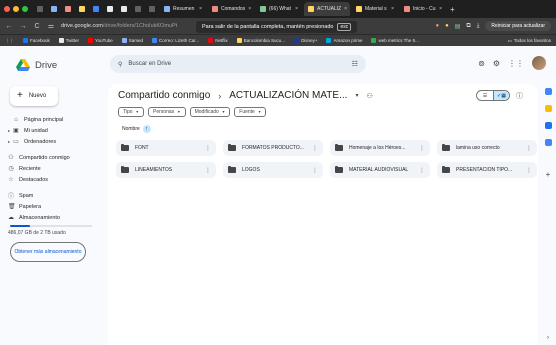 Image resolution: width=556 pixels, height=345 pixels. Describe the element at coordinates (437, 26) in the screenshot. I see `extension-icon: ●` at that location.